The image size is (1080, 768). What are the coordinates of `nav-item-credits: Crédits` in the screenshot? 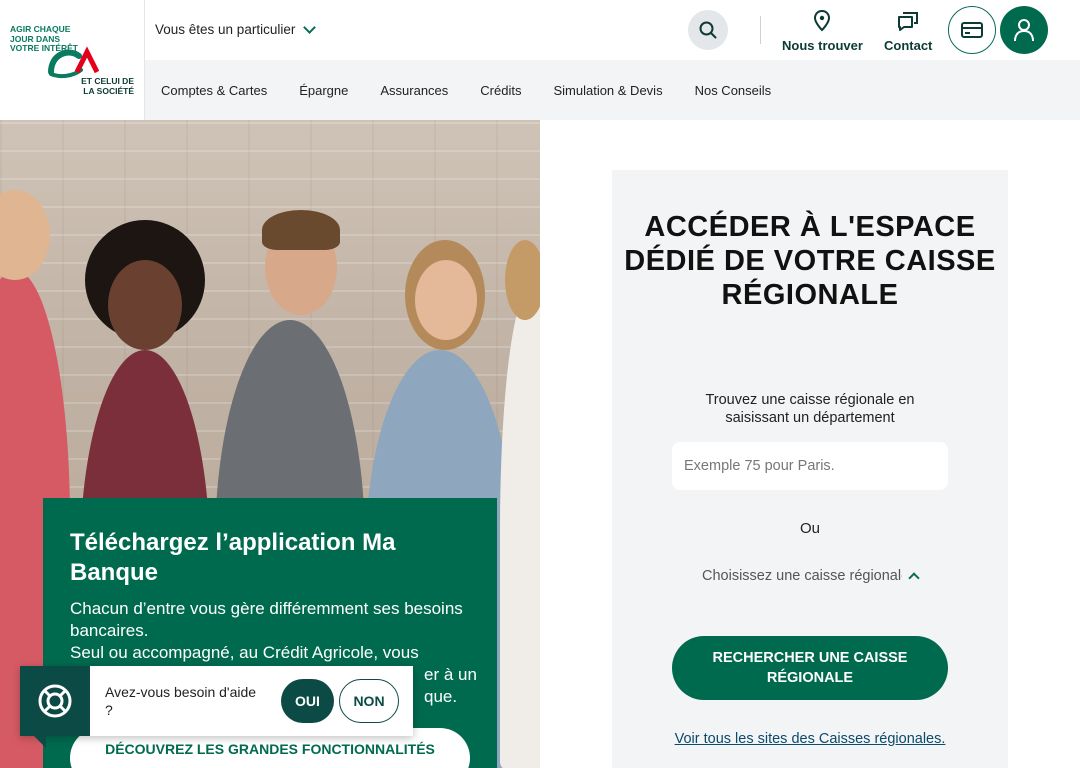 It's located at (500, 90).